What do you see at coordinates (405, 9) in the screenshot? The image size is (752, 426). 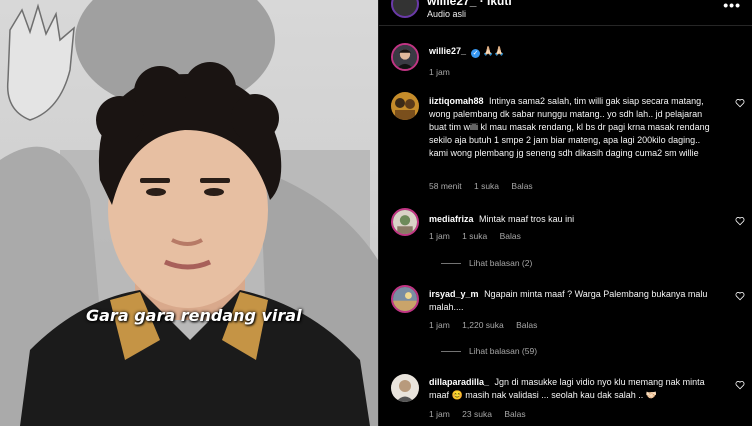 I see `author-avatar` at bounding box center [405, 9].